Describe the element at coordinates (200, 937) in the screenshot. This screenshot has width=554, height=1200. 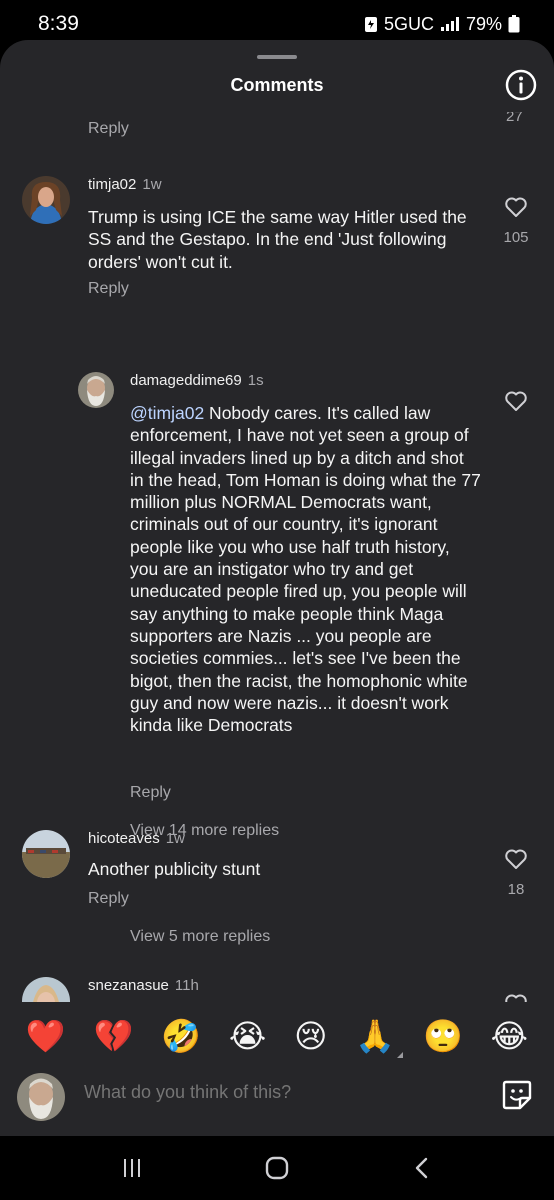
I see `view-more-replies: View 5 more replies` at that location.